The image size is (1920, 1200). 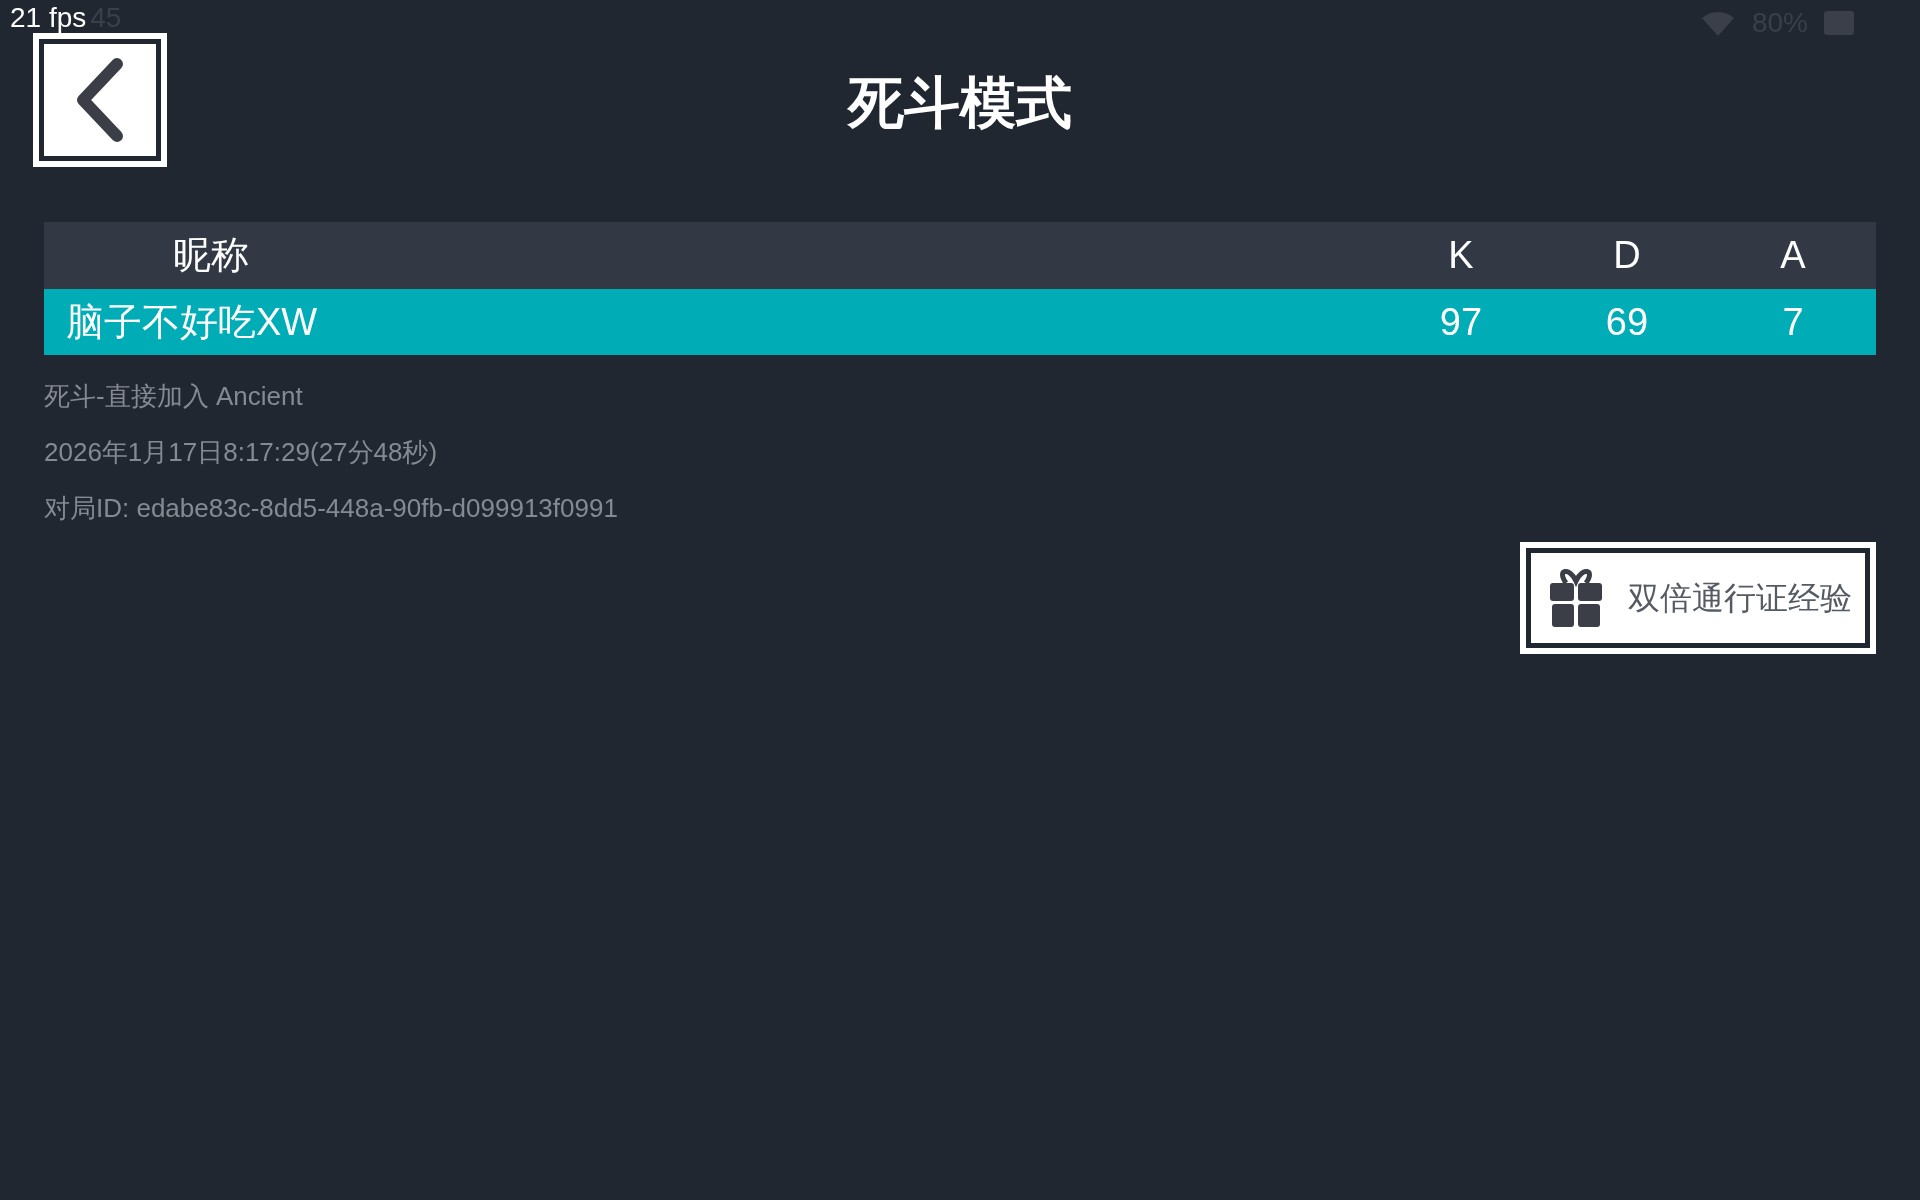 What do you see at coordinates (1461, 255) in the screenshot?
I see `column-header: K` at bounding box center [1461, 255].